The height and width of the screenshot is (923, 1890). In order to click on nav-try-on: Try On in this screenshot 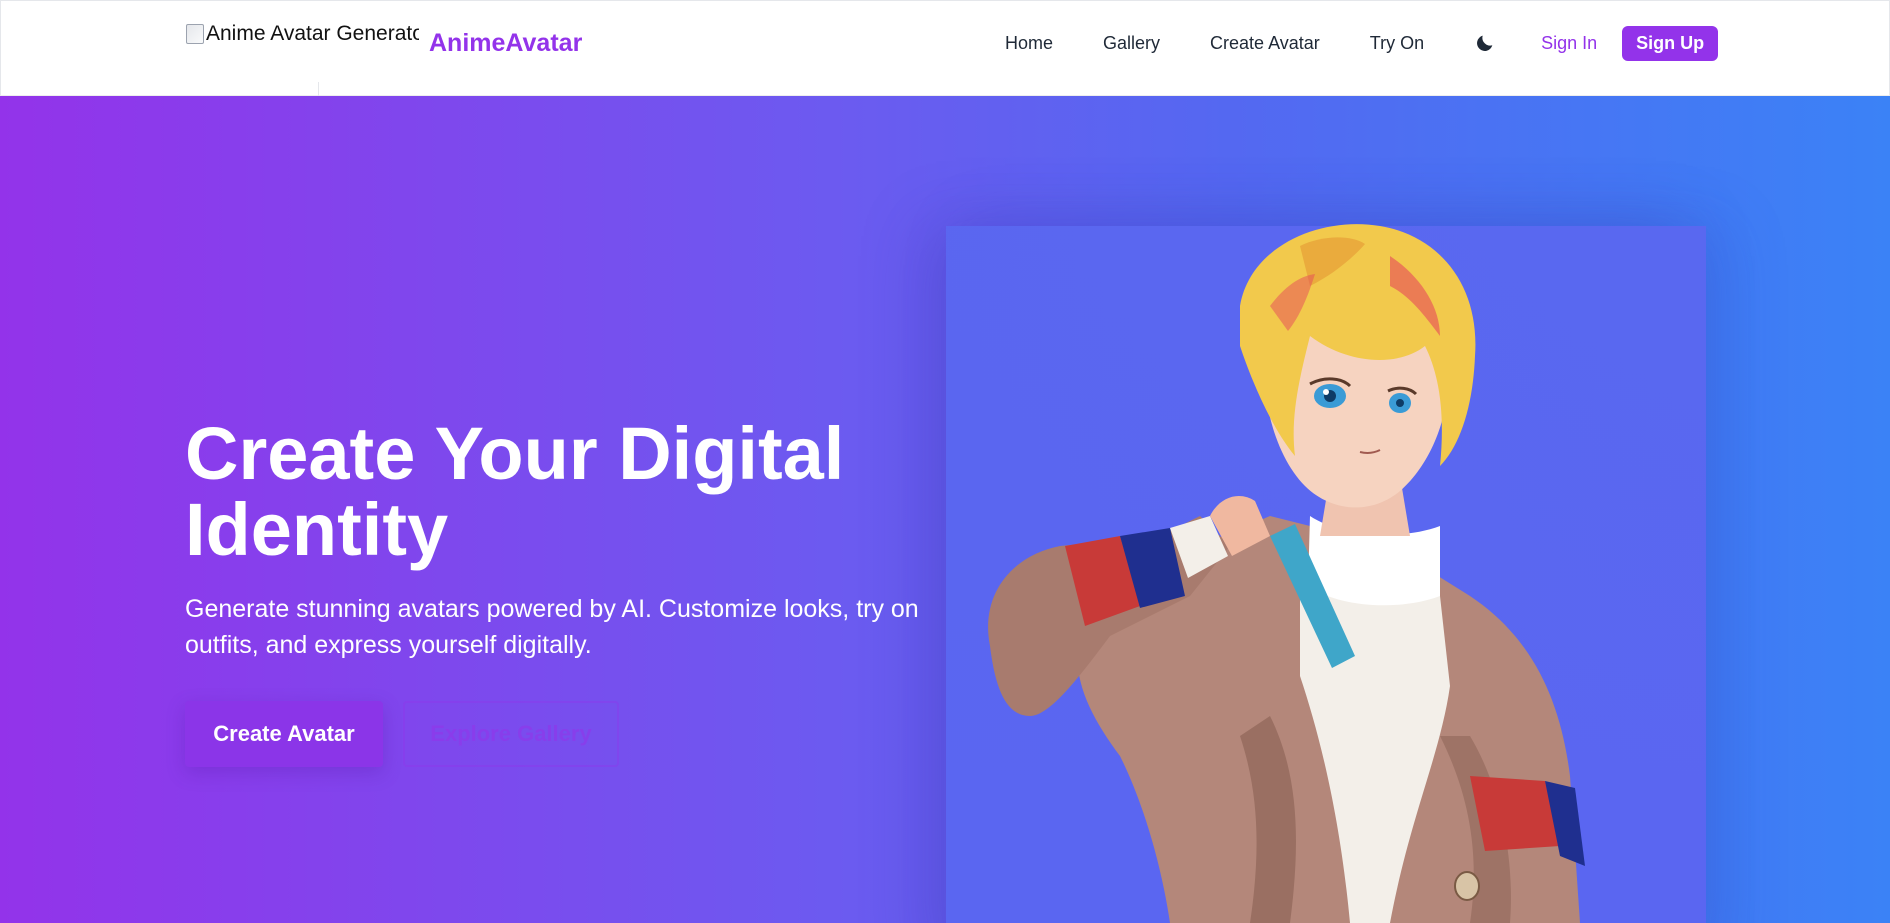, I will do `click(1397, 43)`.